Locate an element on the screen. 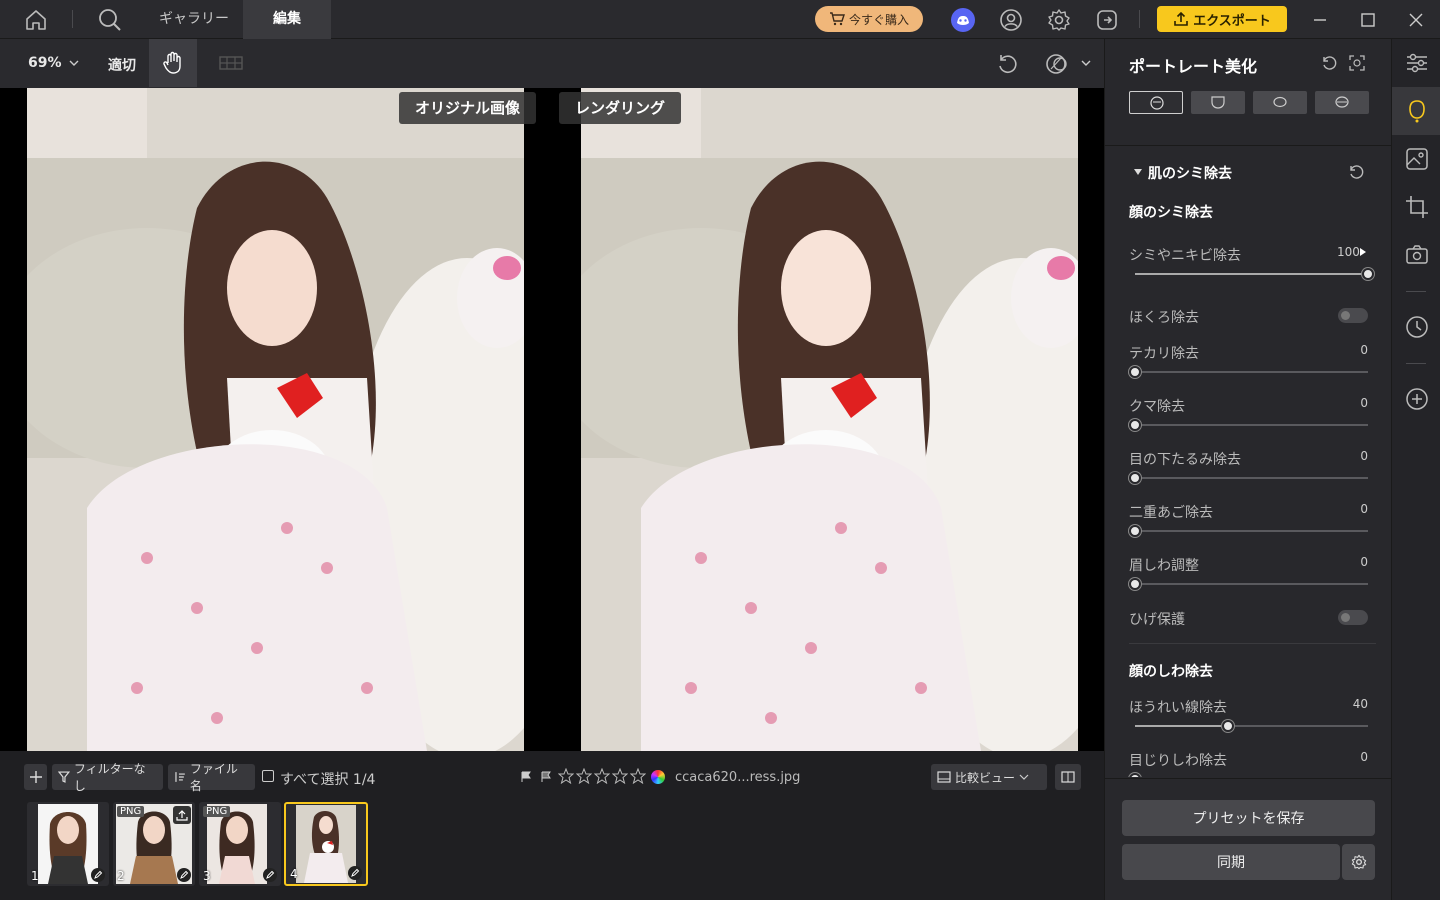 This screenshot has width=1440, height=900. slider-value: 40 is located at coordinates (1357, 704).